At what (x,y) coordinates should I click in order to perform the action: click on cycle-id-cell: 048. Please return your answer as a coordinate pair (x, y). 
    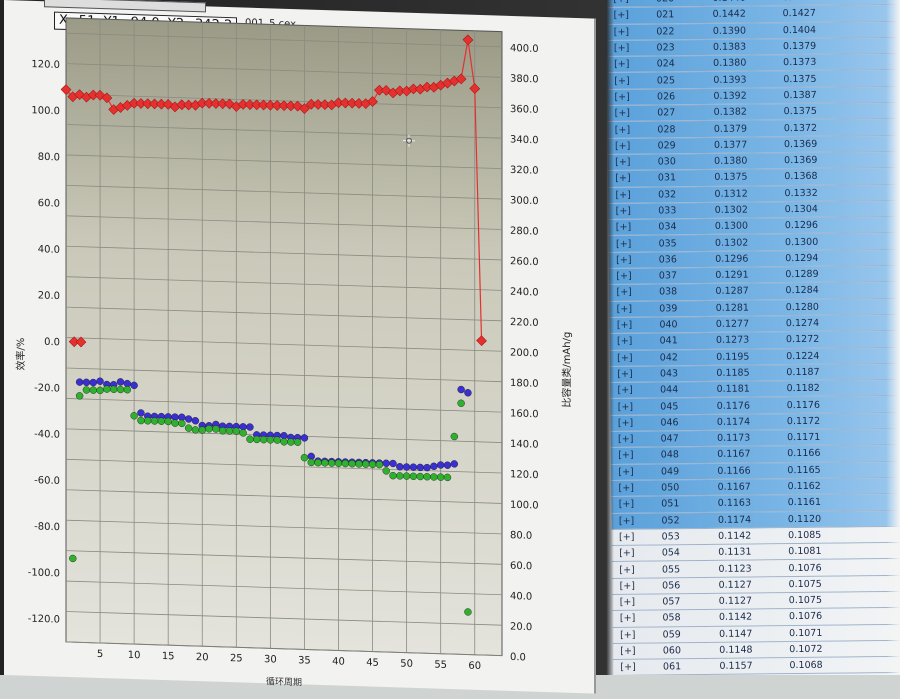
    Looking at the image, I should click on (670, 456).